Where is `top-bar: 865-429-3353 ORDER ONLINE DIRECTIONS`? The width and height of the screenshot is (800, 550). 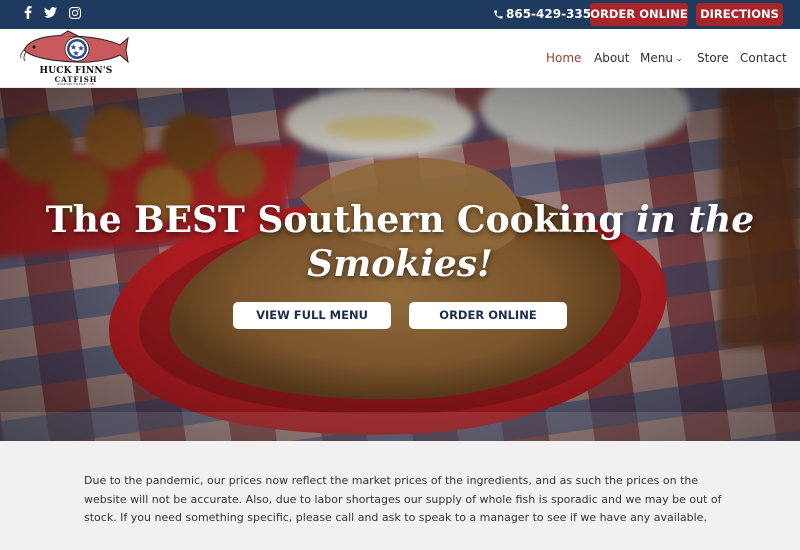 top-bar: 865-429-3353 ORDER ONLINE DIRECTIONS is located at coordinates (400, 14).